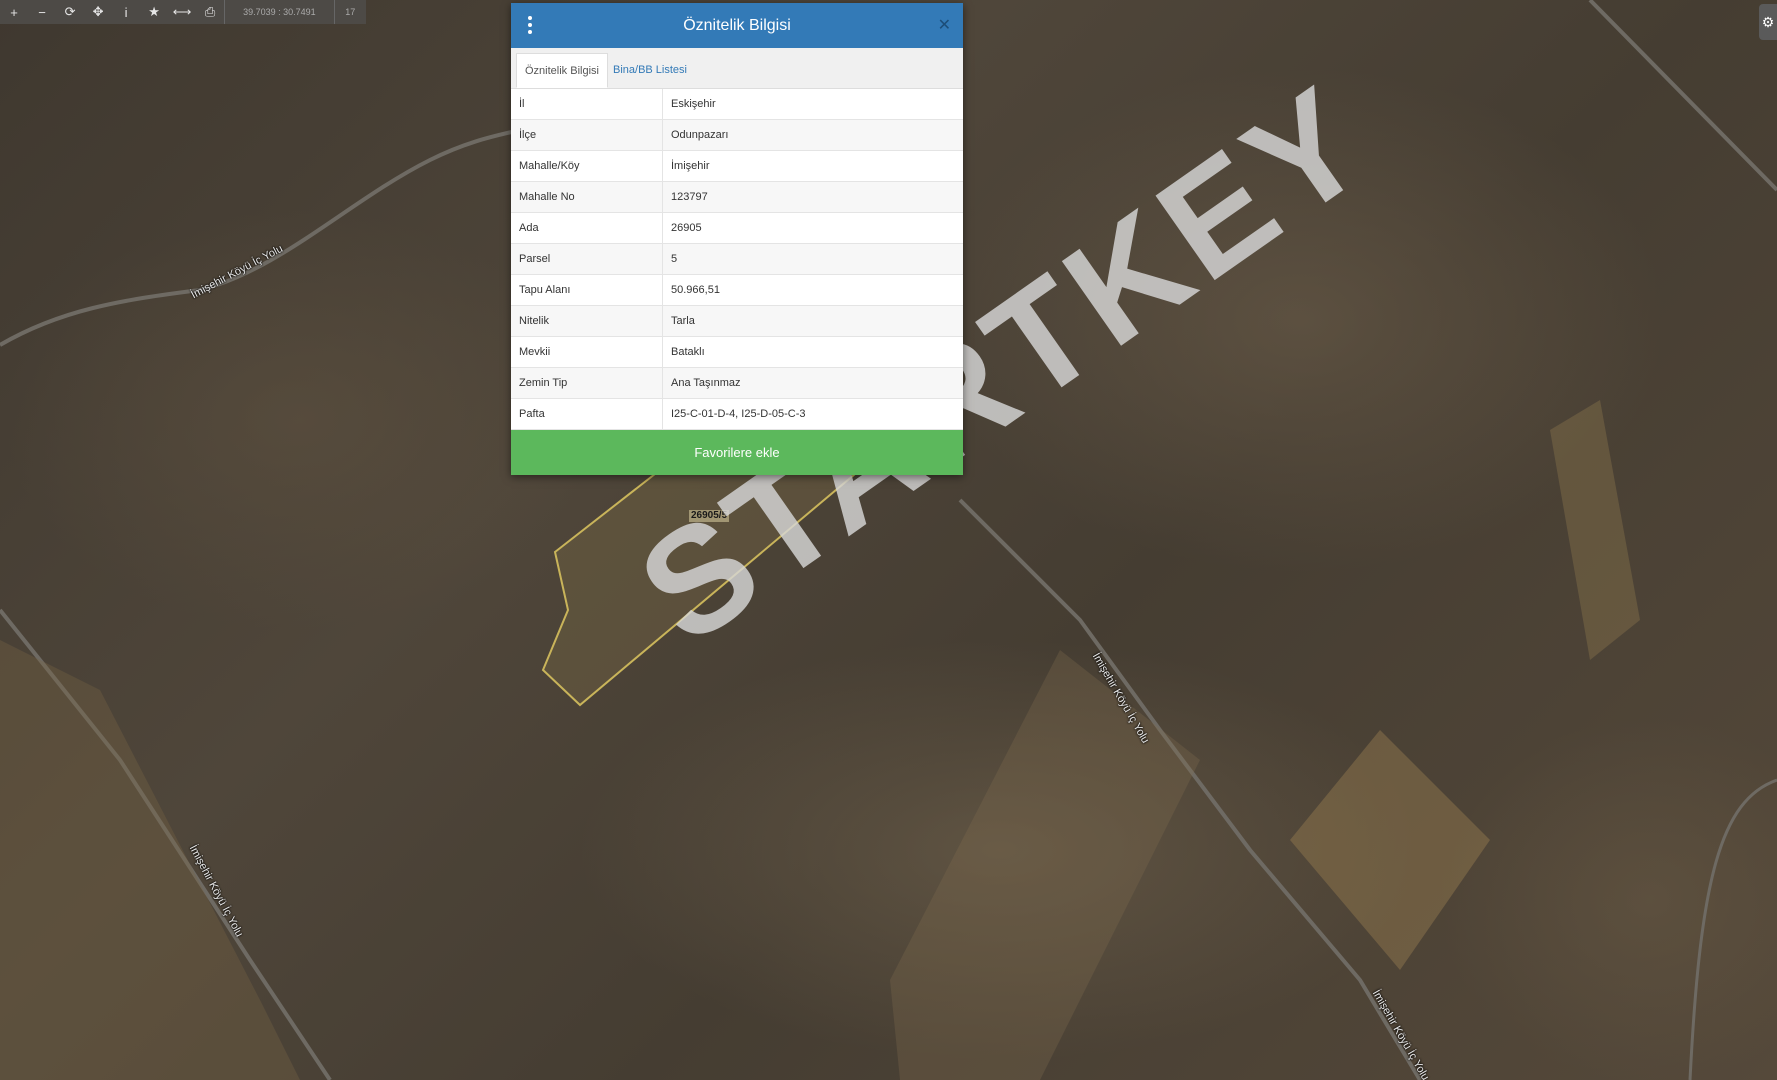 The height and width of the screenshot is (1080, 1777). Describe the element at coordinates (210, 12) in the screenshot. I see `print-icon: ⎙` at that location.